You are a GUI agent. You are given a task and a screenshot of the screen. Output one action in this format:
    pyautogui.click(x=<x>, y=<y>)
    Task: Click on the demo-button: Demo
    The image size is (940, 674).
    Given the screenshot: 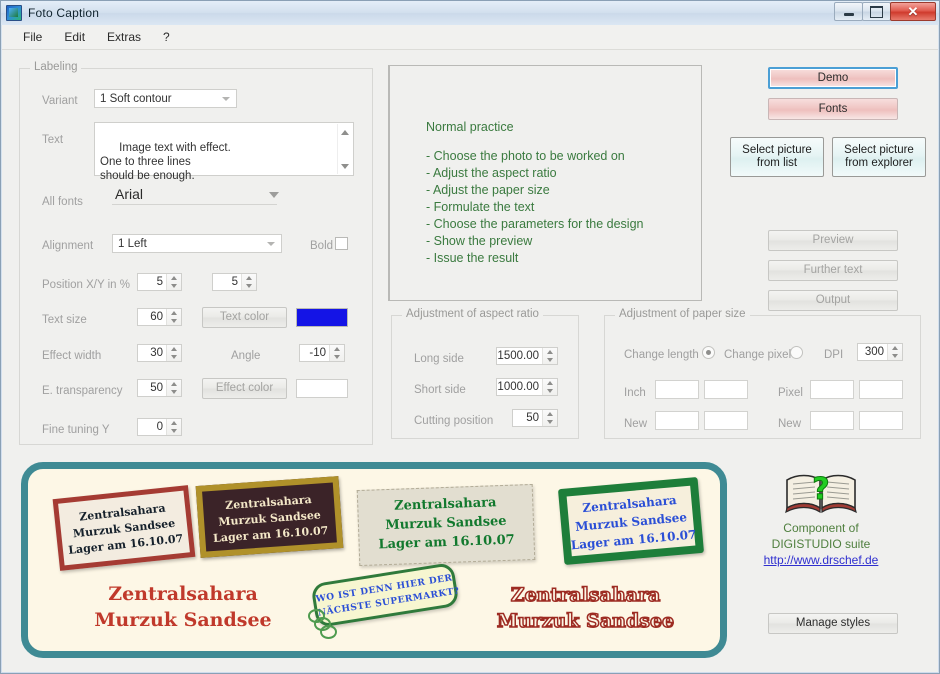 What is the action you would take?
    pyautogui.click(x=833, y=78)
    